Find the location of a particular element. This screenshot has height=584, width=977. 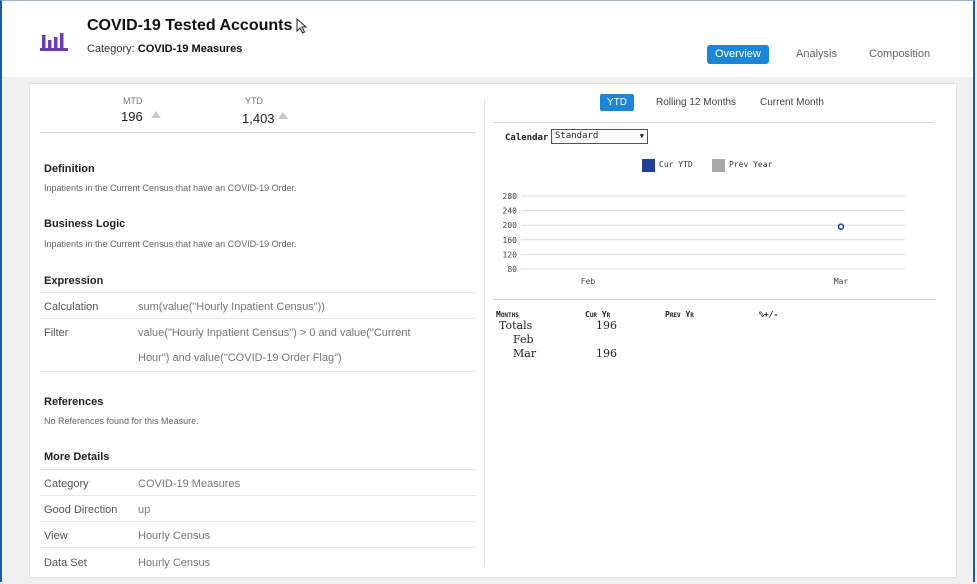

data-point is located at coordinates (841, 226).